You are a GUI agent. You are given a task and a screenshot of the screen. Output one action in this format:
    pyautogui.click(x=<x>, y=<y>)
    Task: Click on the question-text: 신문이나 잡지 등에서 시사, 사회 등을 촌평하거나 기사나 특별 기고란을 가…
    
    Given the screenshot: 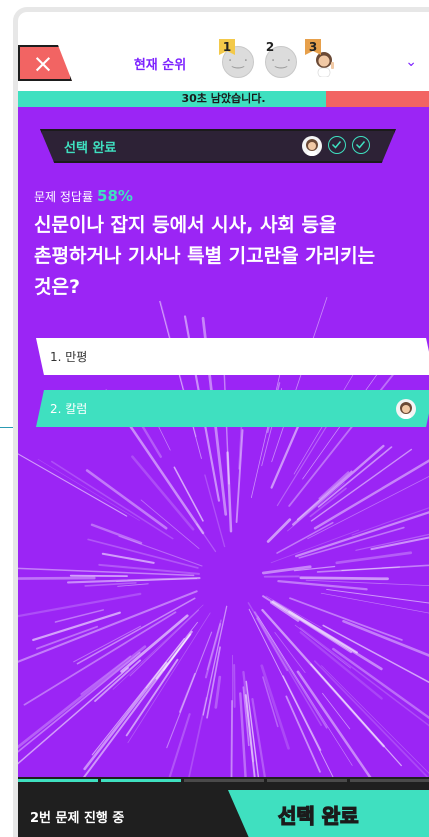 What is the action you would take?
    pyautogui.click(x=205, y=256)
    